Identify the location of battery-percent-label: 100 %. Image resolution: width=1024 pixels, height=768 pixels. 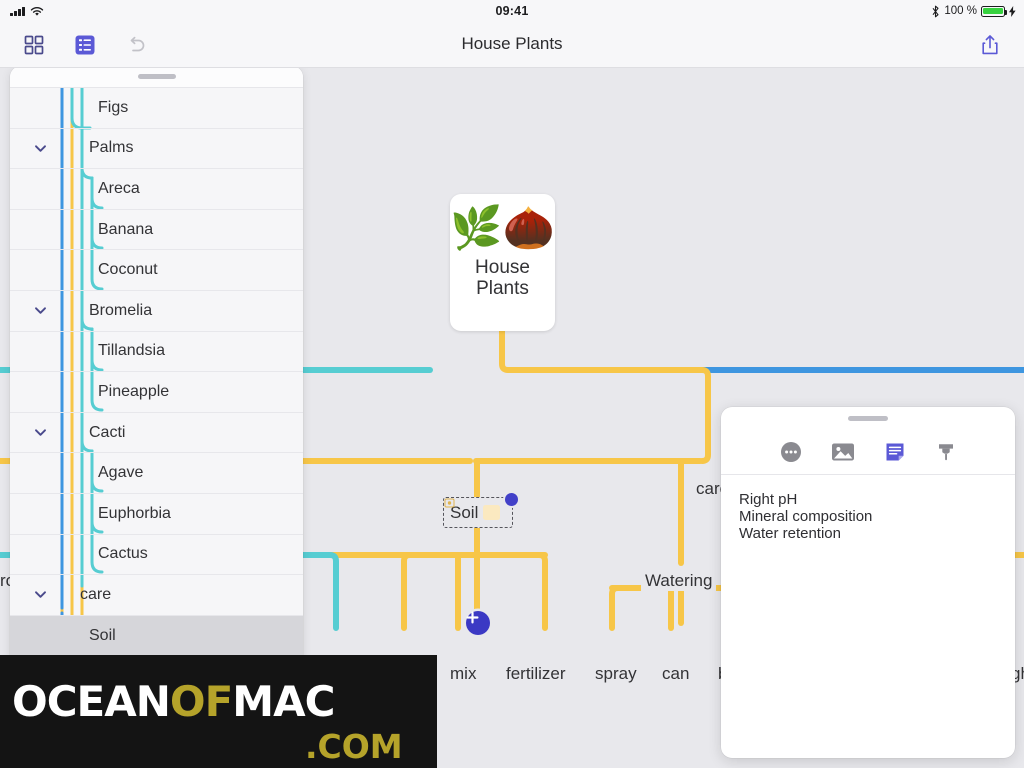
(960, 11).